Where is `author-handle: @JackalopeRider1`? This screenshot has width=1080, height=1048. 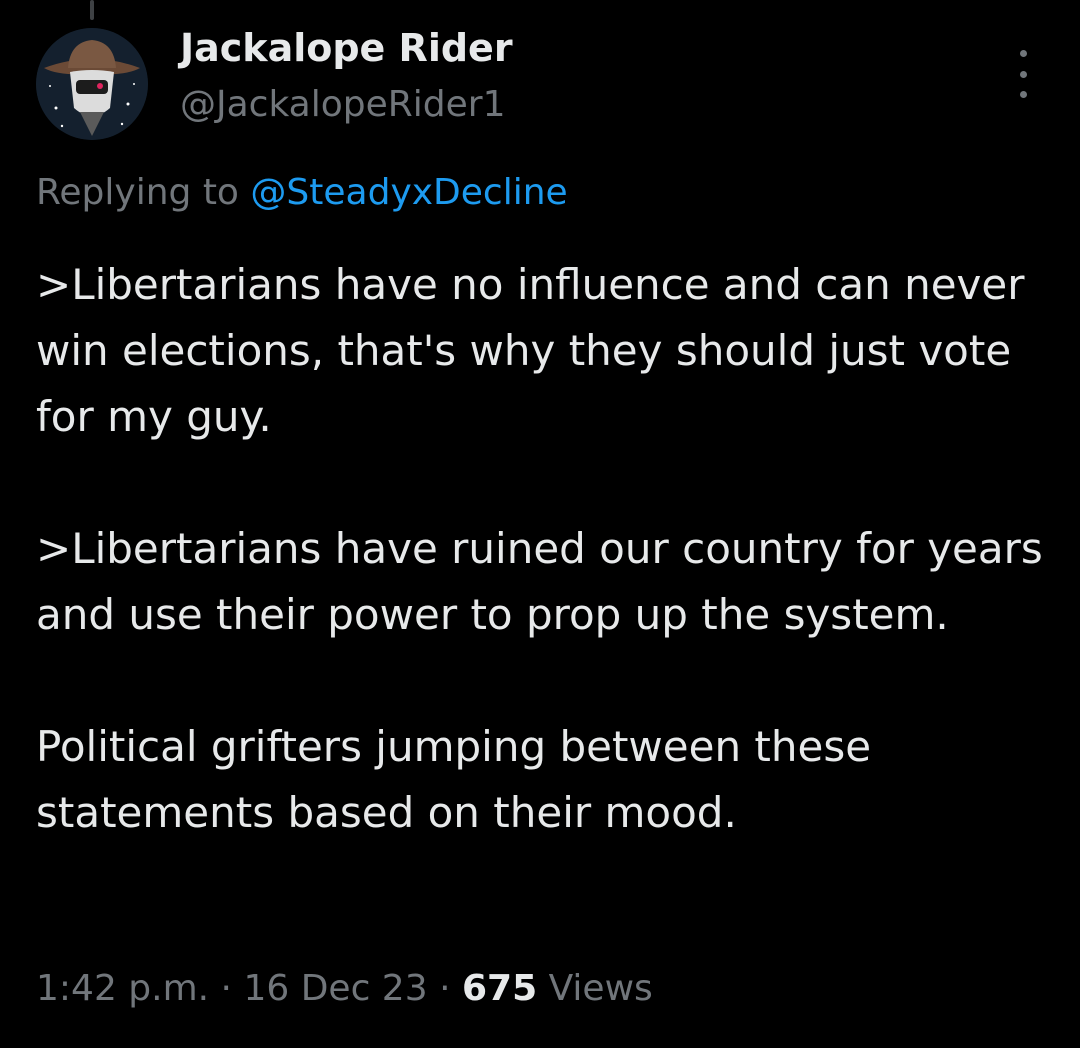
author-handle: @JackalopeRider1 is located at coordinates (343, 104).